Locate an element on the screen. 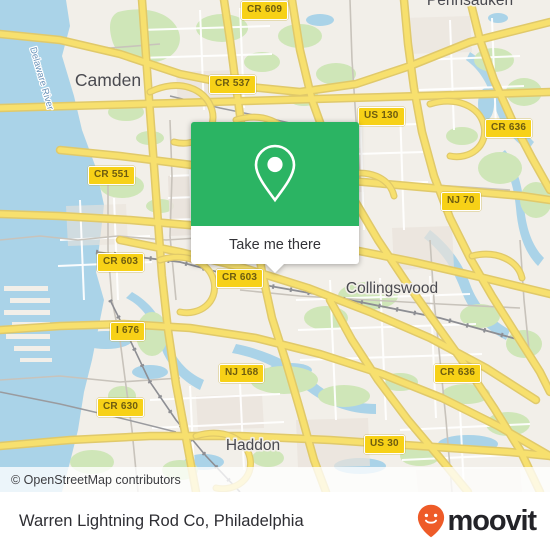 Image resolution: width=550 pixels, height=550 pixels. map-pin-icon is located at coordinates (275, 173).